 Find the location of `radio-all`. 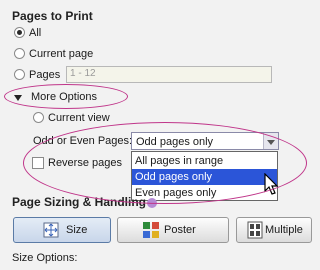

radio-all is located at coordinates (19, 32).